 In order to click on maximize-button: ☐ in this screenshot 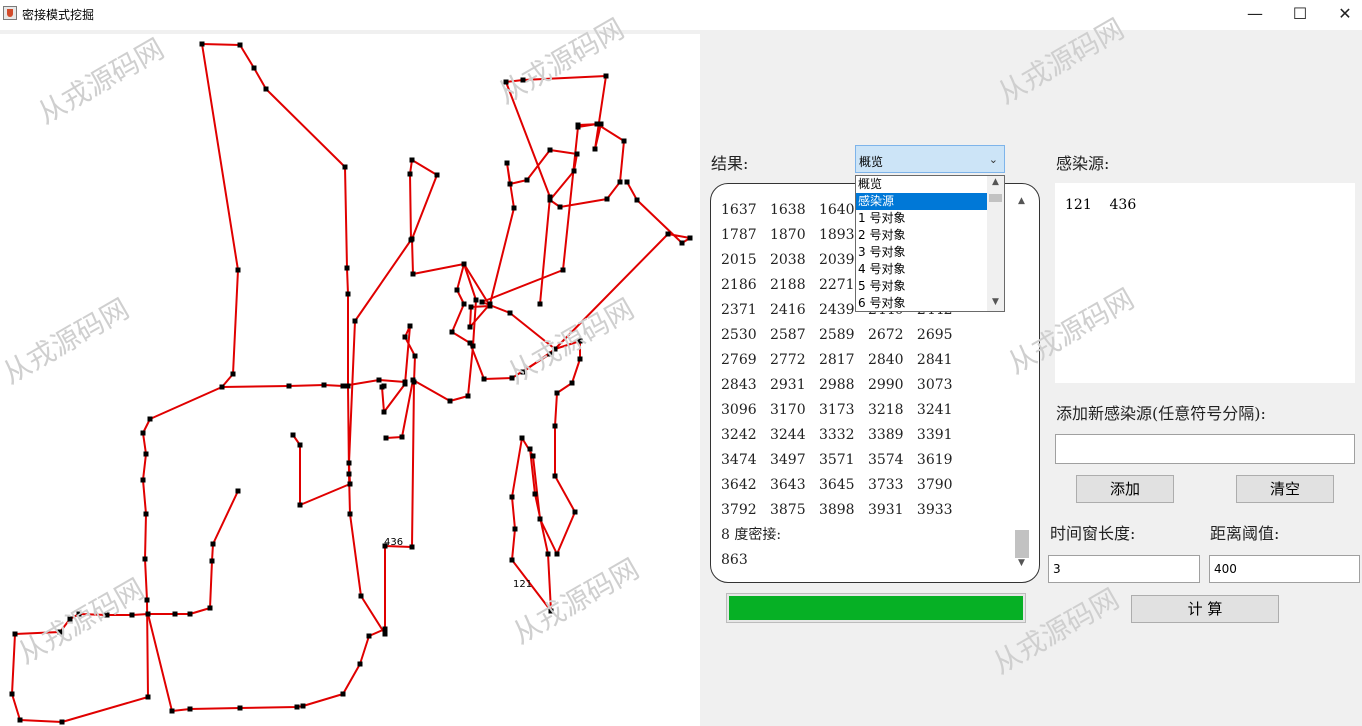, I will do `click(1300, 15)`.